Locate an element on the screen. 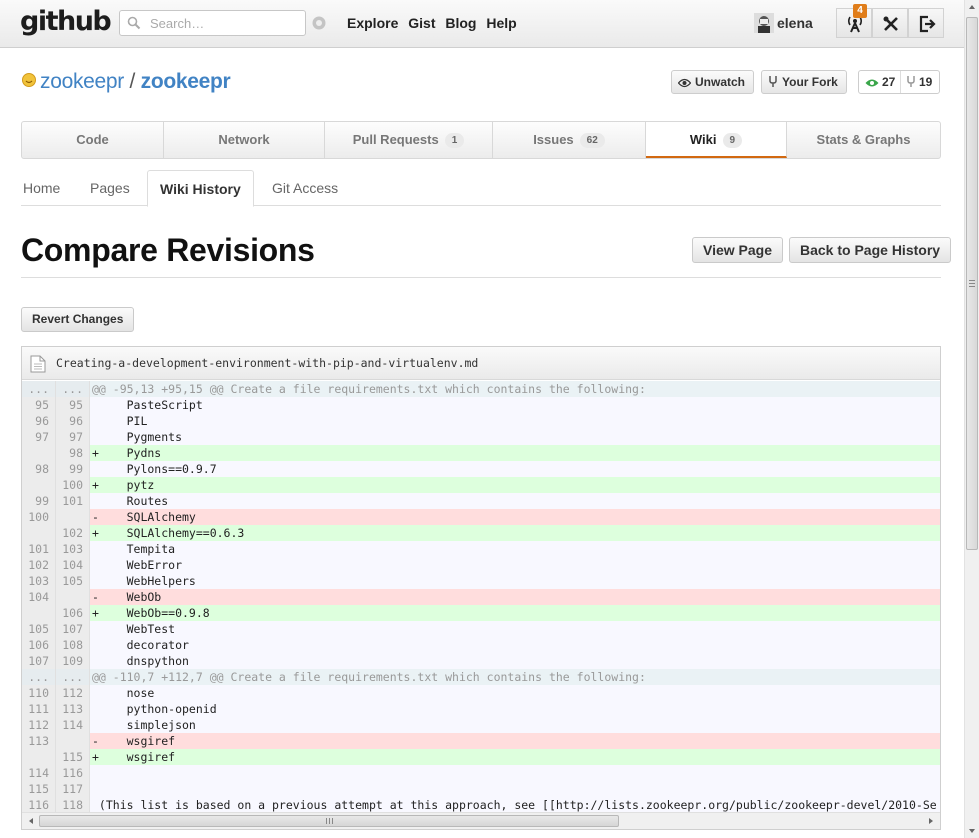 Image resolution: width=979 pixels, height=838 pixels. new-line-number: 102 is located at coordinates (73, 533).